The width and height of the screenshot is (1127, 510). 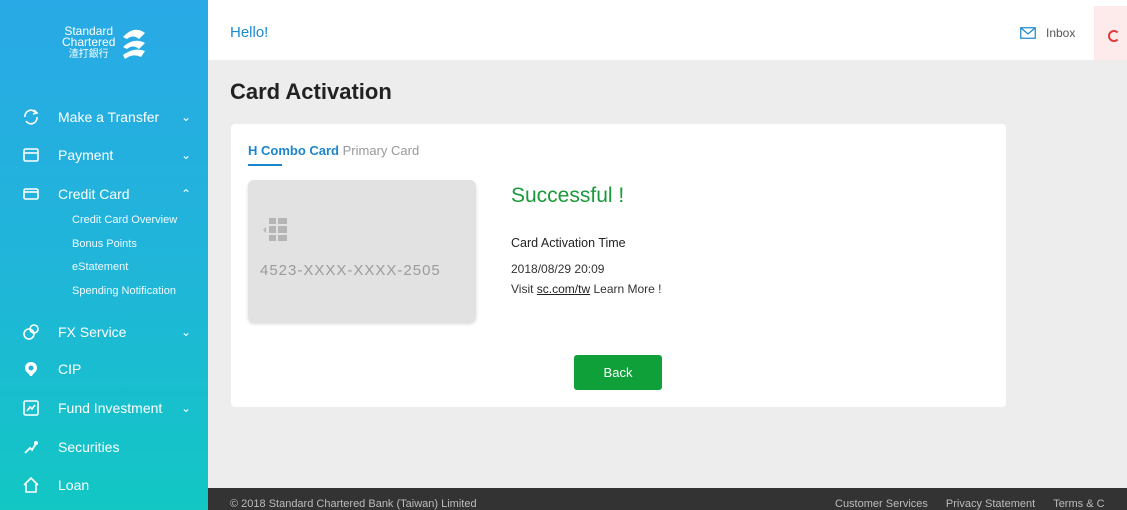 What do you see at coordinates (70, 369) in the screenshot?
I see `sidebar-item-label: CIP` at bounding box center [70, 369].